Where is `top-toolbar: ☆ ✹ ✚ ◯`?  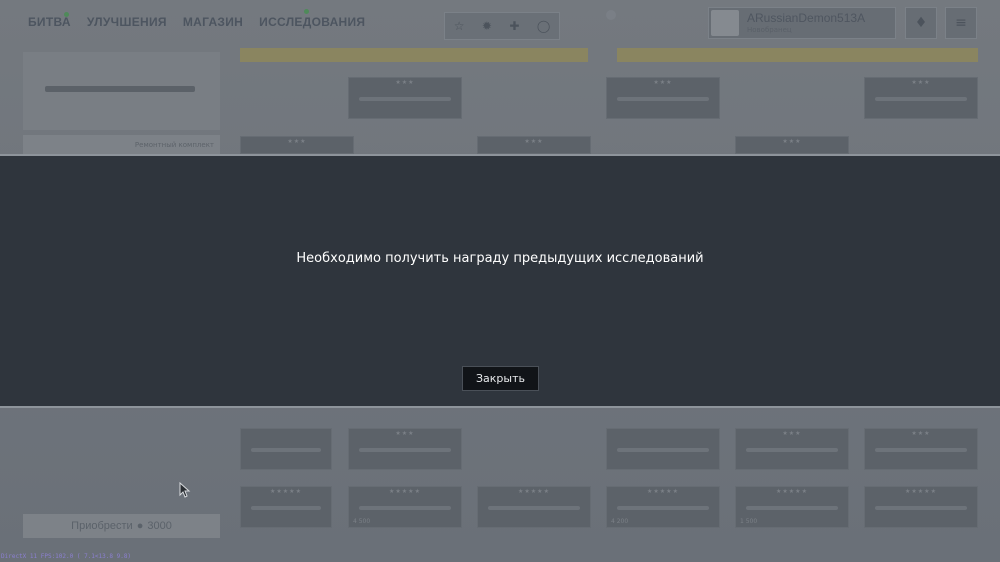
top-toolbar: ☆ ✹ ✚ ◯ is located at coordinates (502, 26).